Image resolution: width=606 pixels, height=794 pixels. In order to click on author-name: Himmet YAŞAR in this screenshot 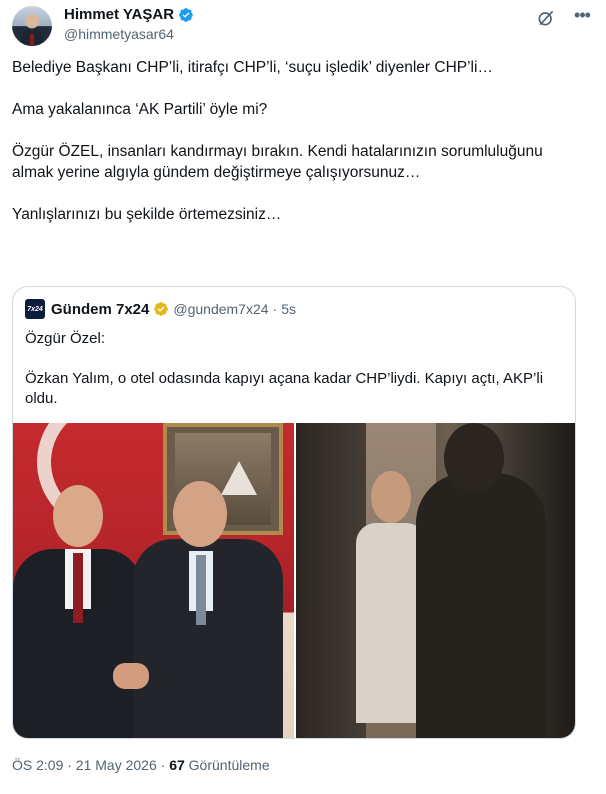, I will do `click(119, 14)`.